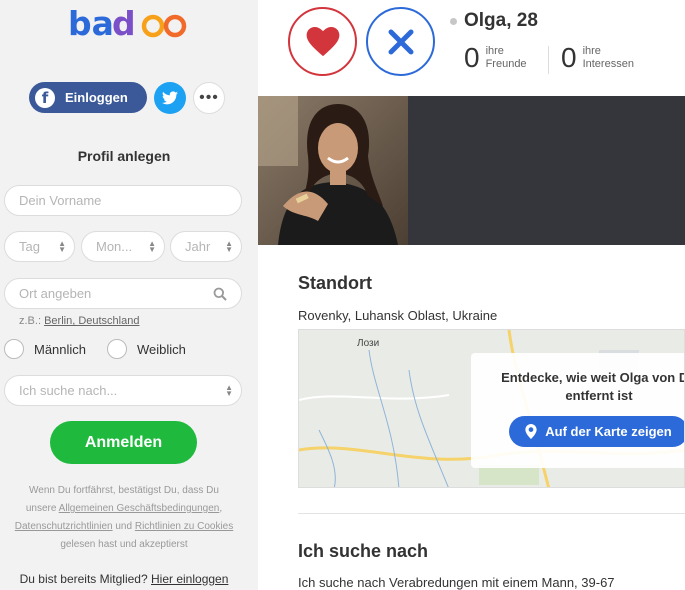  I want to click on like-button, so click(322, 41).